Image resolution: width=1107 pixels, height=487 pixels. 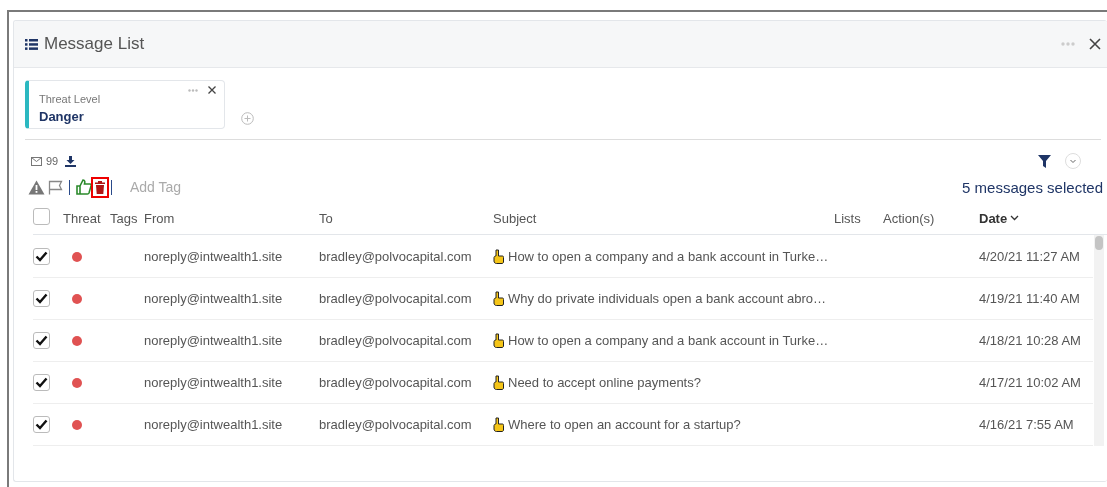 I want to click on trash-icon, so click(x=100, y=187).